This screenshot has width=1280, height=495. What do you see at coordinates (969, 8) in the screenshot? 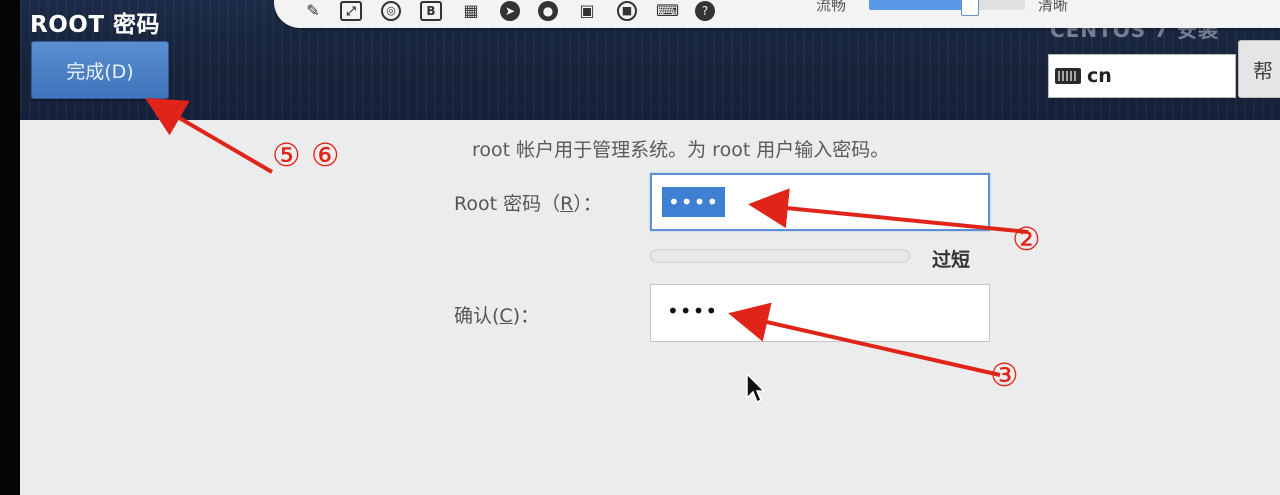
I see `quality-slider-handle` at bounding box center [969, 8].